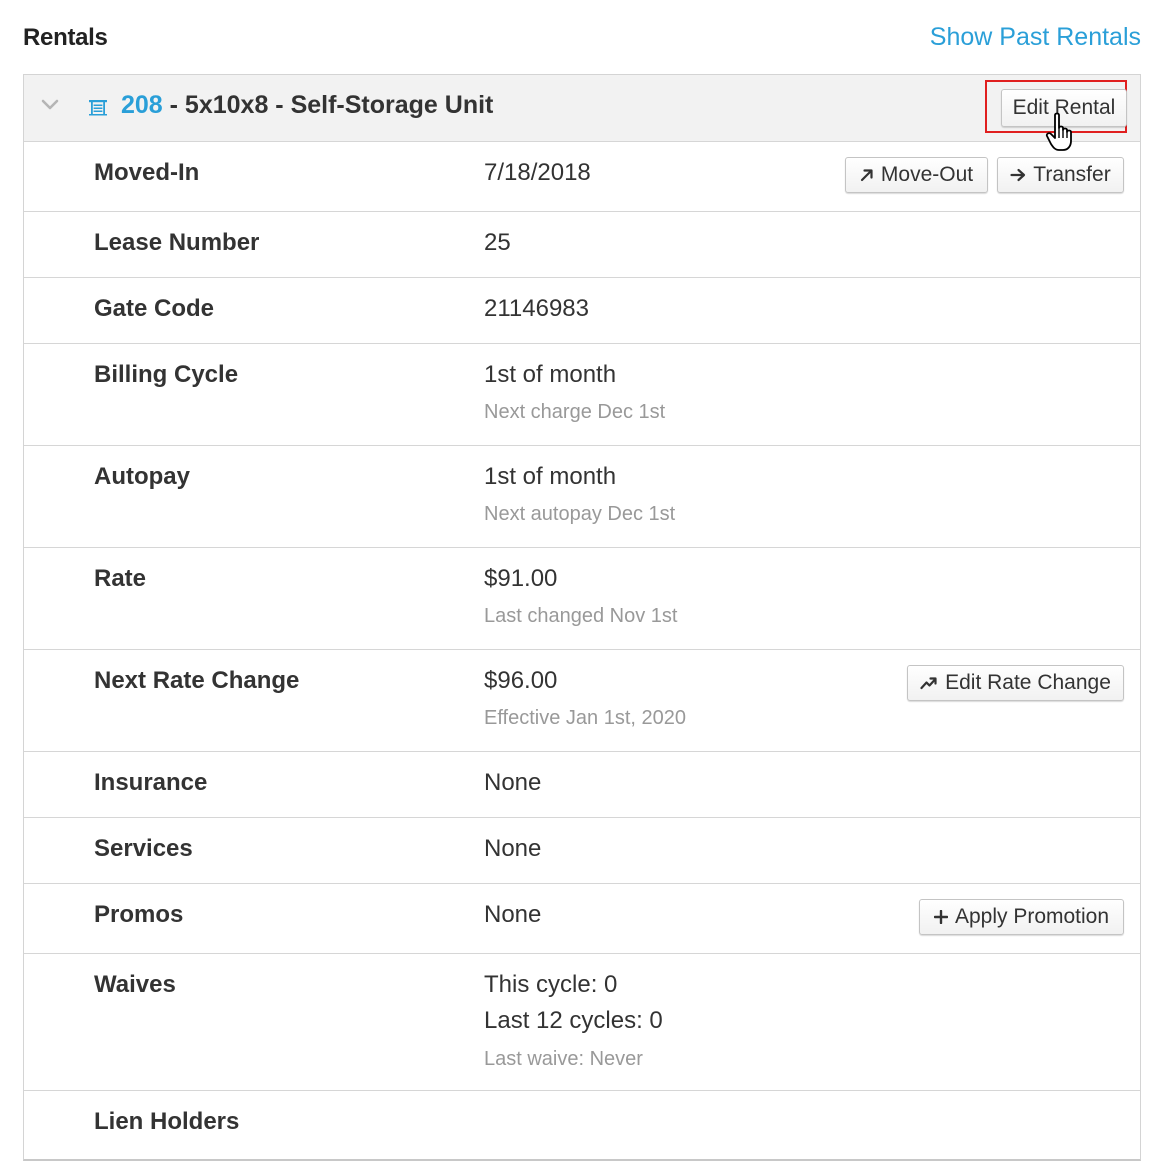 This screenshot has height=1172, width=1166. What do you see at coordinates (98, 108) in the screenshot?
I see `storage-unit-icon` at bounding box center [98, 108].